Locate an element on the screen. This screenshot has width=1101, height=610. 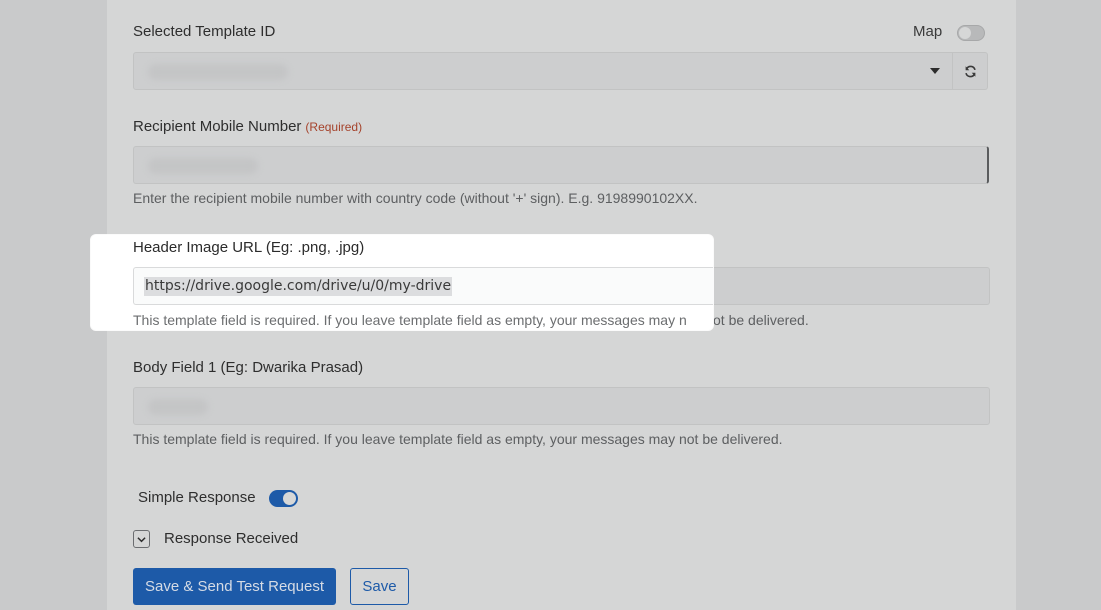
recipient-mobile-redacted is located at coordinates (203, 166).